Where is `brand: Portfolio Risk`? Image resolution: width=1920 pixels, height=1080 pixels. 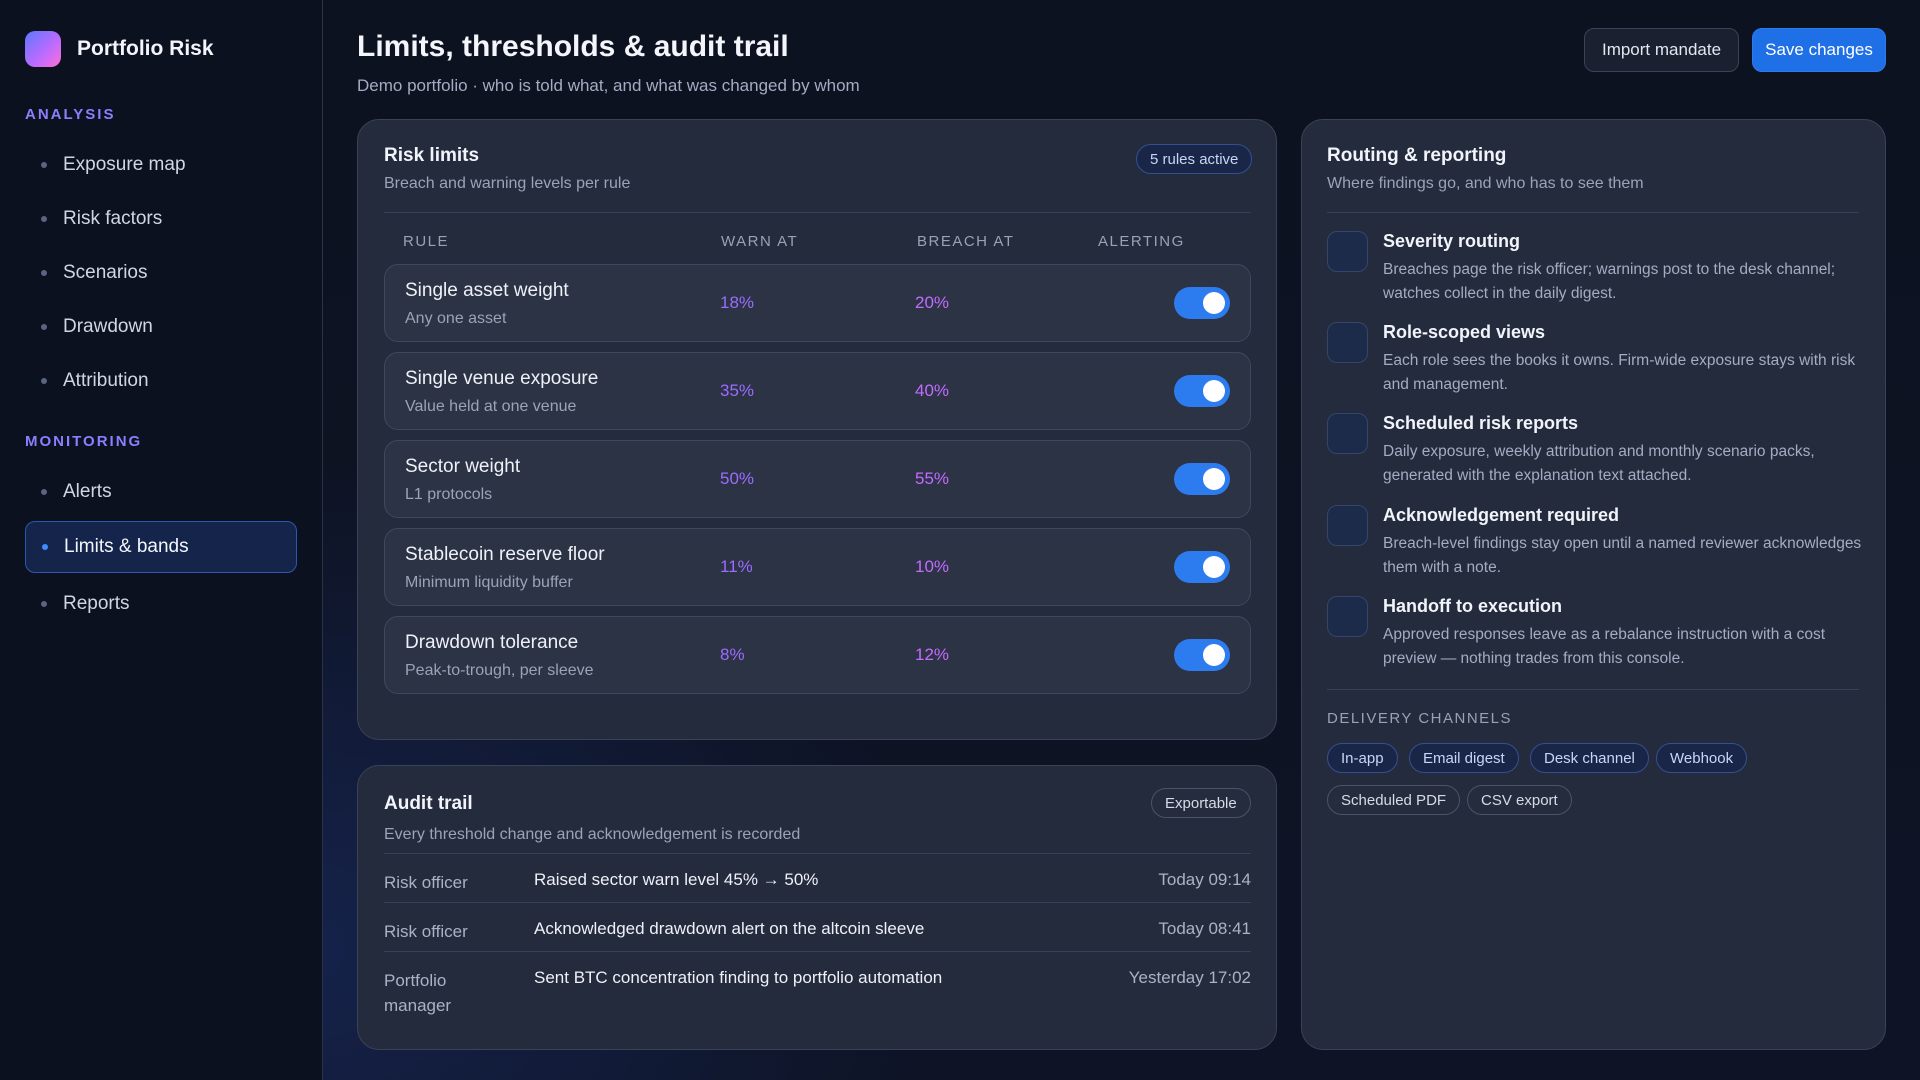
brand: Portfolio Risk is located at coordinates (119, 49).